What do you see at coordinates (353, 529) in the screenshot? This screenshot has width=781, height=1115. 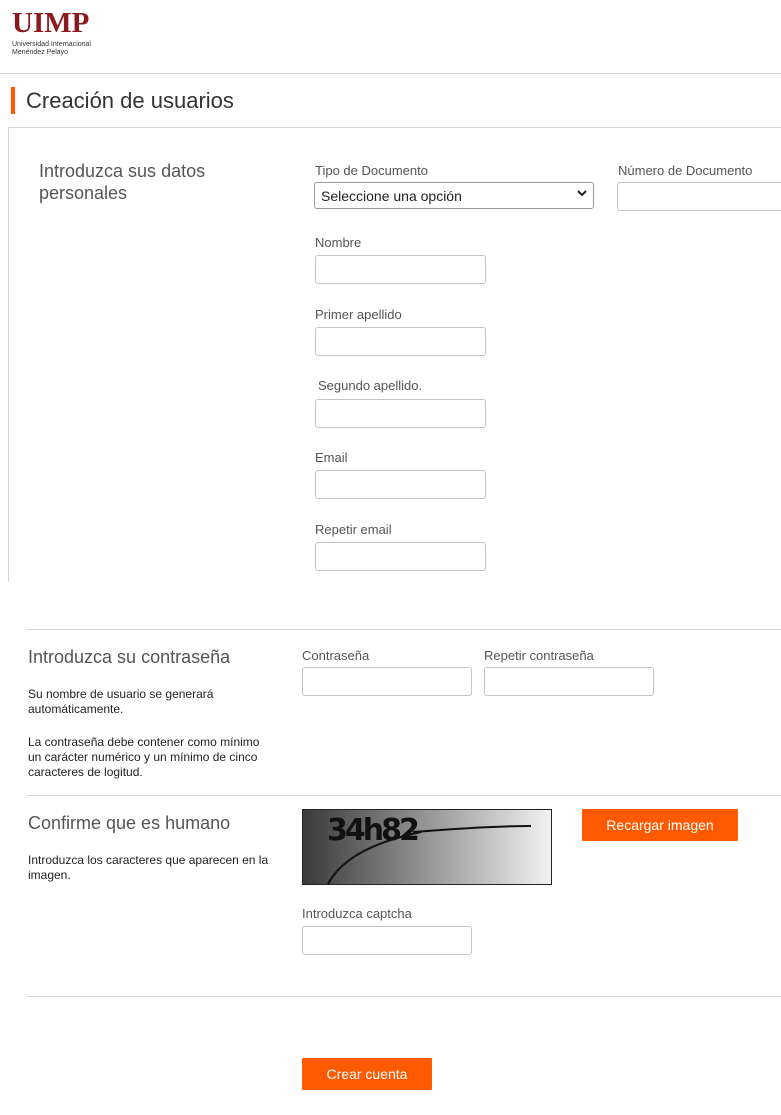 I see `repeat-email-label: Repetir email` at bounding box center [353, 529].